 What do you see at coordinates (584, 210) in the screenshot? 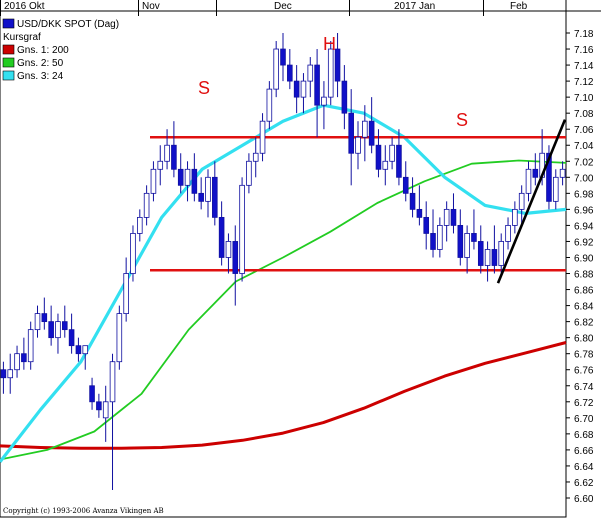
I see `y-tick-label: 6.96` at bounding box center [584, 210].